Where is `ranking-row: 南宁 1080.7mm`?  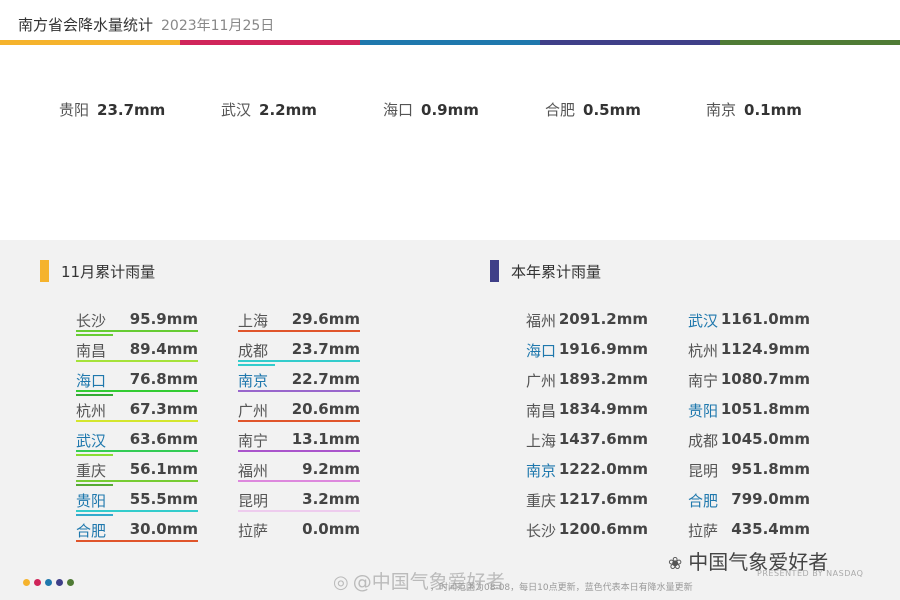 ranking-row: 南宁 1080.7mm is located at coordinates (749, 382).